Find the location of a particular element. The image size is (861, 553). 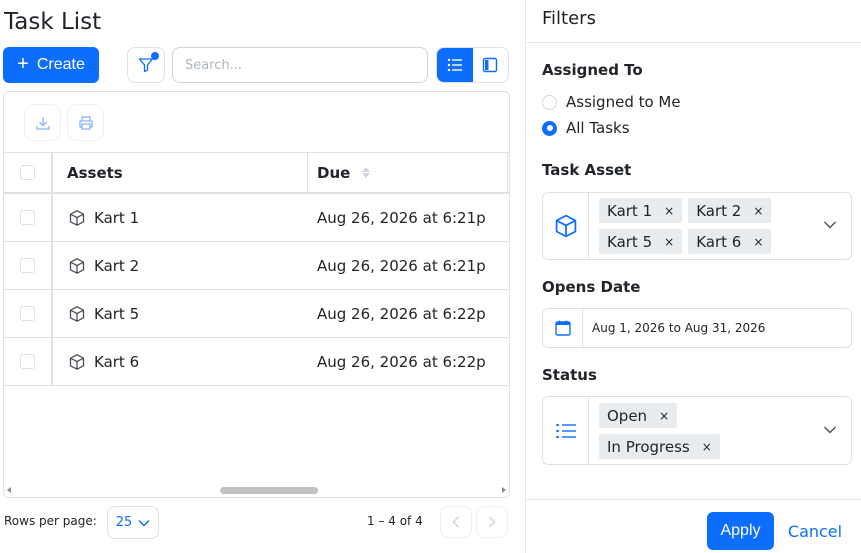

chip-label: Kart 1 is located at coordinates (630, 210).